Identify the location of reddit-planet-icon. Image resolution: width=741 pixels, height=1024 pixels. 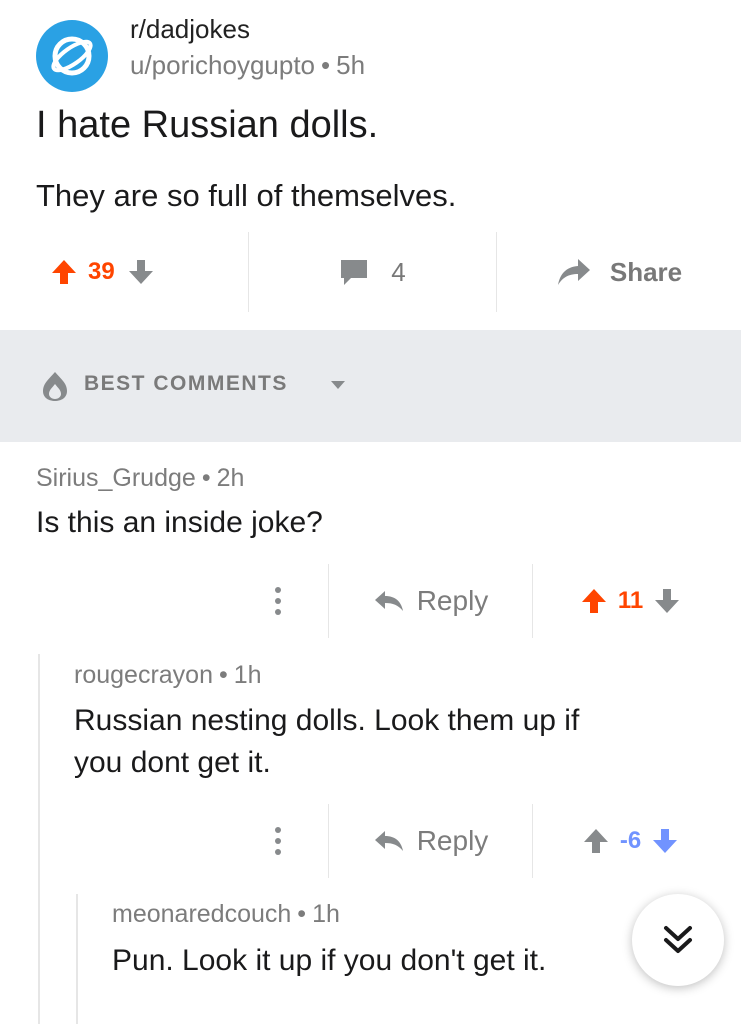
(72, 56).